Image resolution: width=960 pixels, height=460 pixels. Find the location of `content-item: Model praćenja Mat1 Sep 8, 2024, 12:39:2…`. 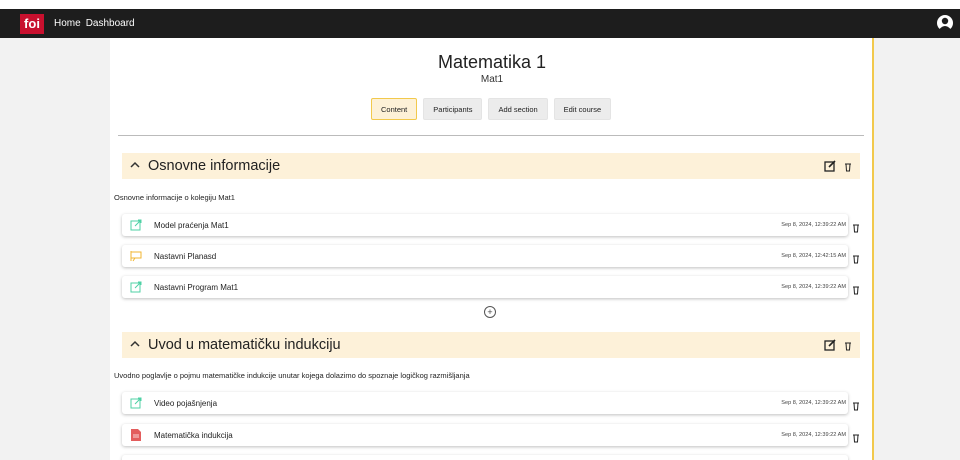

content-item: Model praćenja Mat1 Sep 8, 2024, 12:39:2… is located at coordinates (485, 225).